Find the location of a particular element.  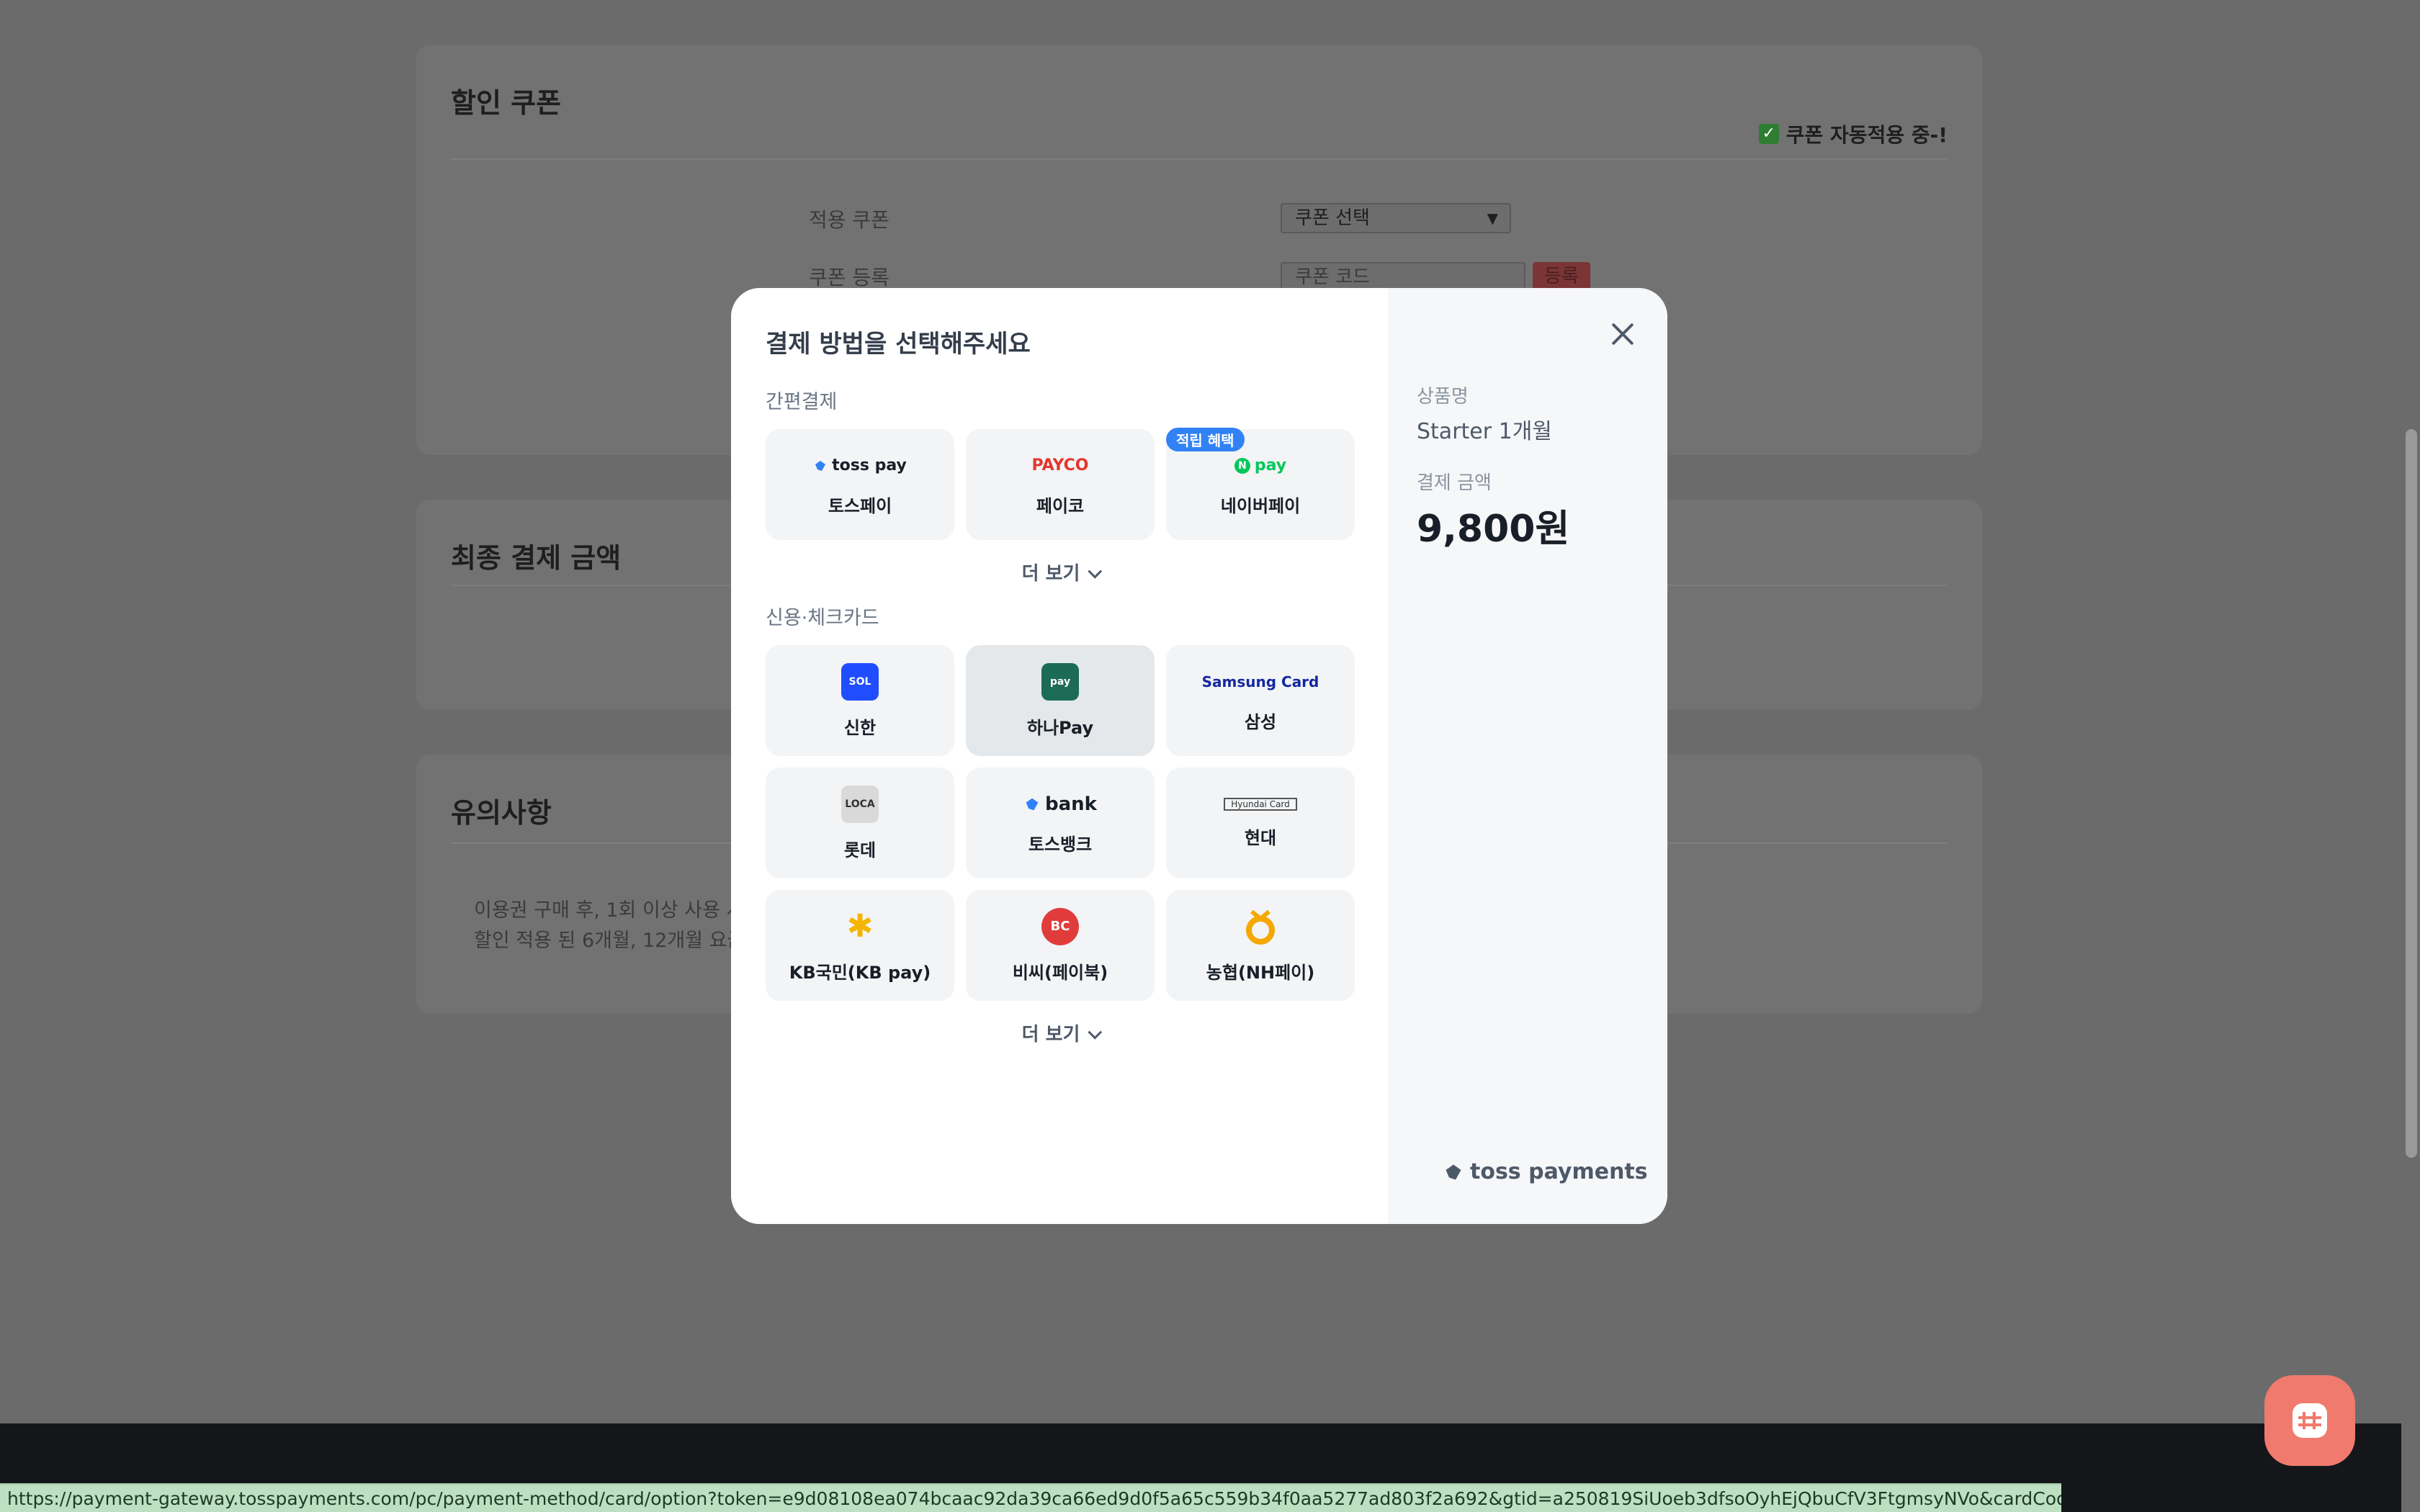

naver-n-icon: N is located at coordinates (1242, 465).